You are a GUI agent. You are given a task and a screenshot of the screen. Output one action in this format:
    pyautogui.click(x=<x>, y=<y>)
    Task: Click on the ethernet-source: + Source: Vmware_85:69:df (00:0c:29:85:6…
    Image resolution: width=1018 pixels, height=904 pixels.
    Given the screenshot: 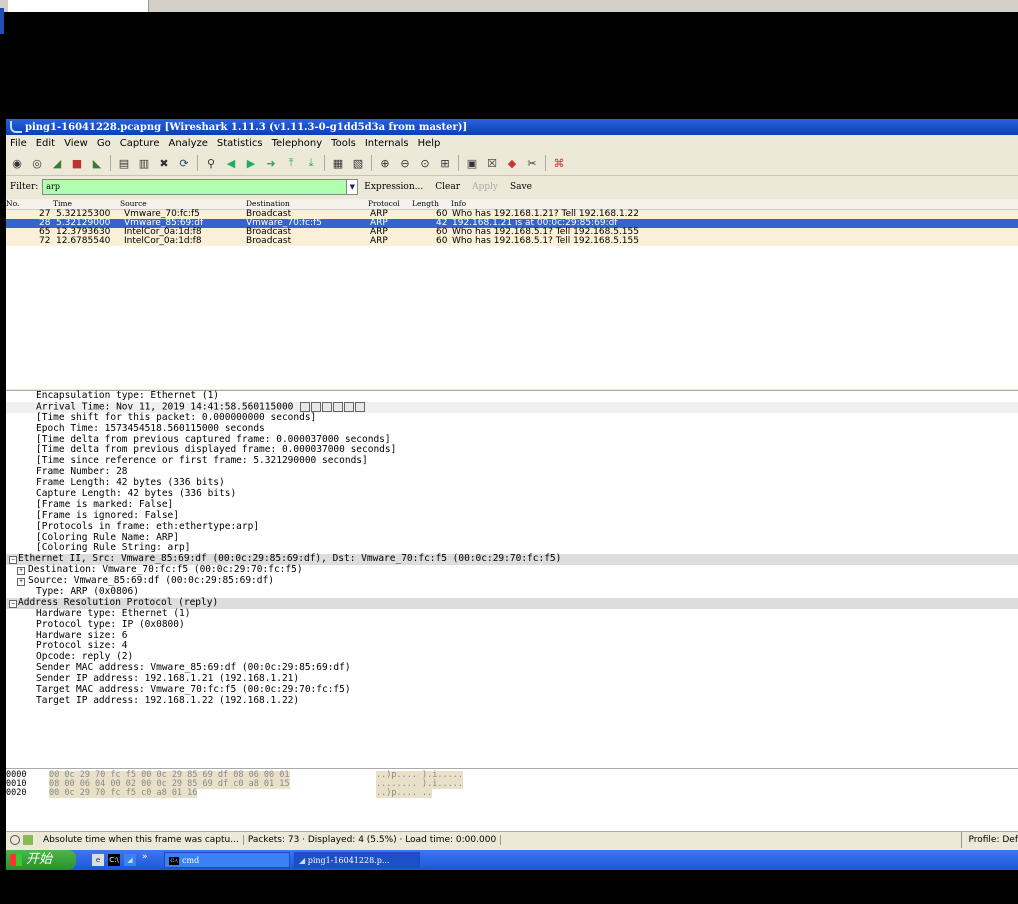 What is the action you would take?
    pyautogui.click(x=512, y=581)
    